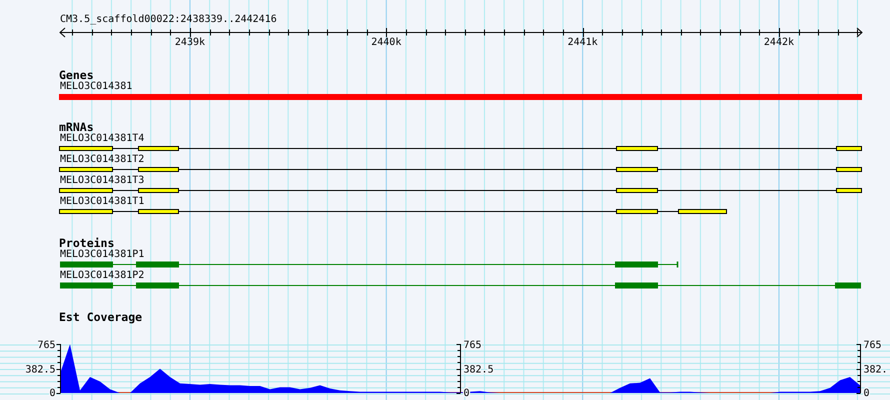 The height and width of the screenshot is (400, 890). What do you see at coordinates (168, 20) in the screenshot?
I see `region-label: CM3.5_scaffold00022:2438339..2442416` at bounding box center [168, 20].